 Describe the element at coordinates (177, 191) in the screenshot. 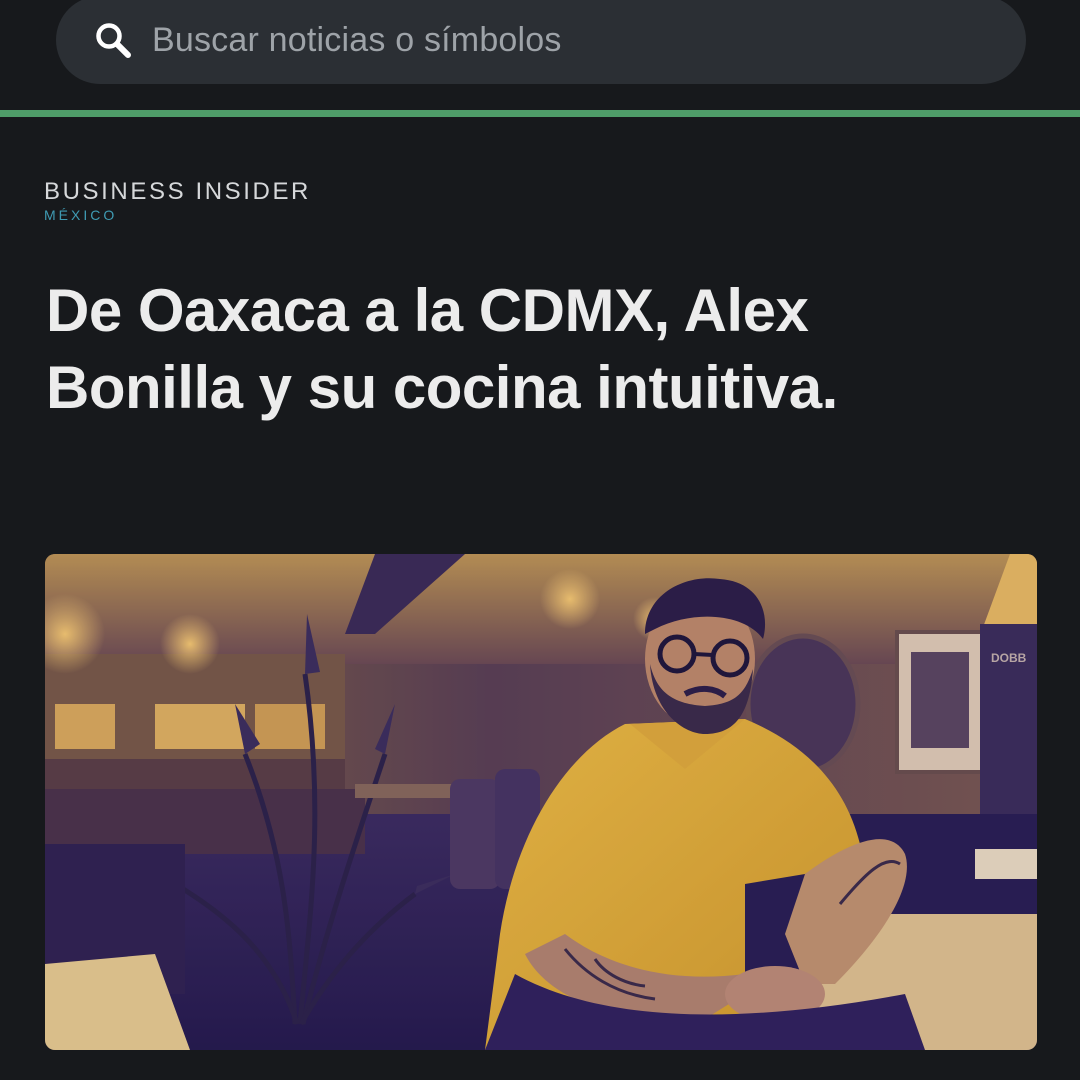

I see `publication-name: BUSINESS INSIDER` at that location.